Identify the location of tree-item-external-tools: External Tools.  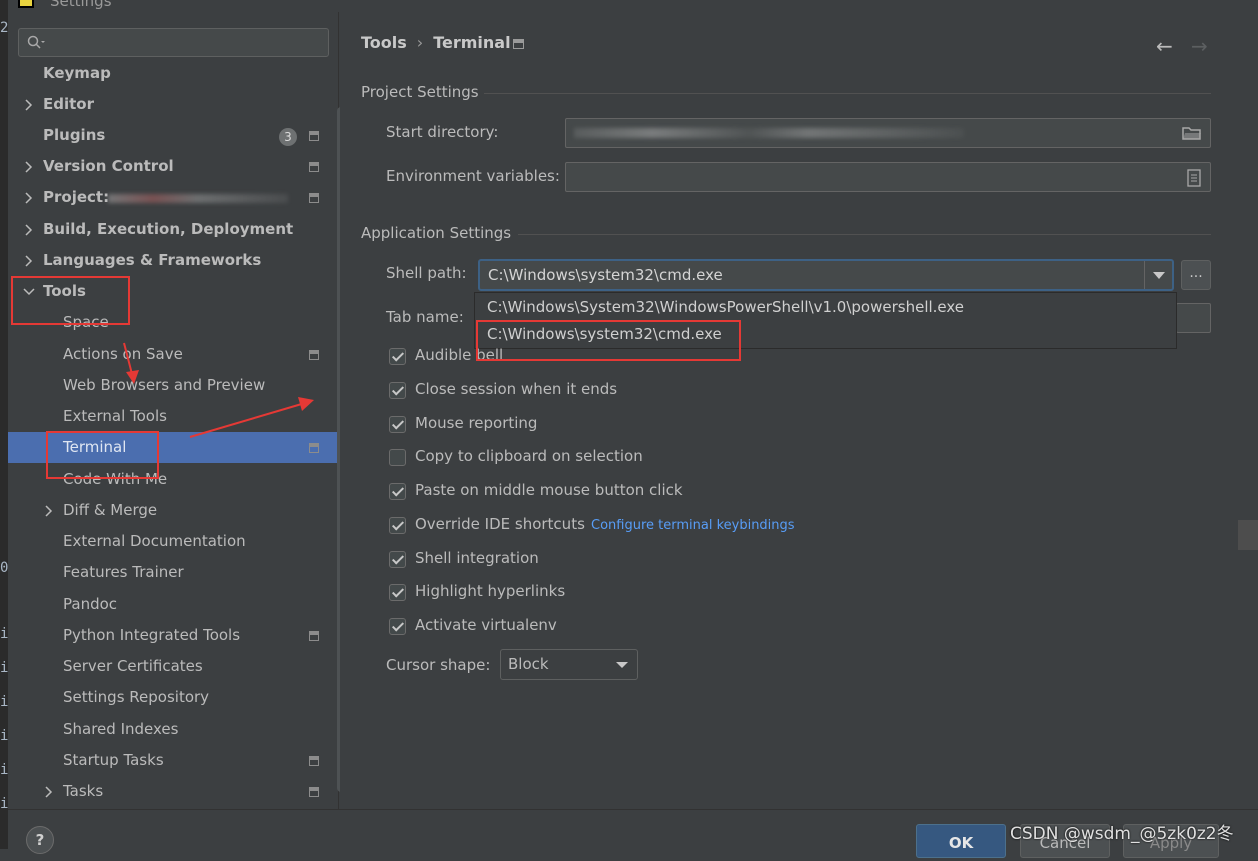
(173, 416).